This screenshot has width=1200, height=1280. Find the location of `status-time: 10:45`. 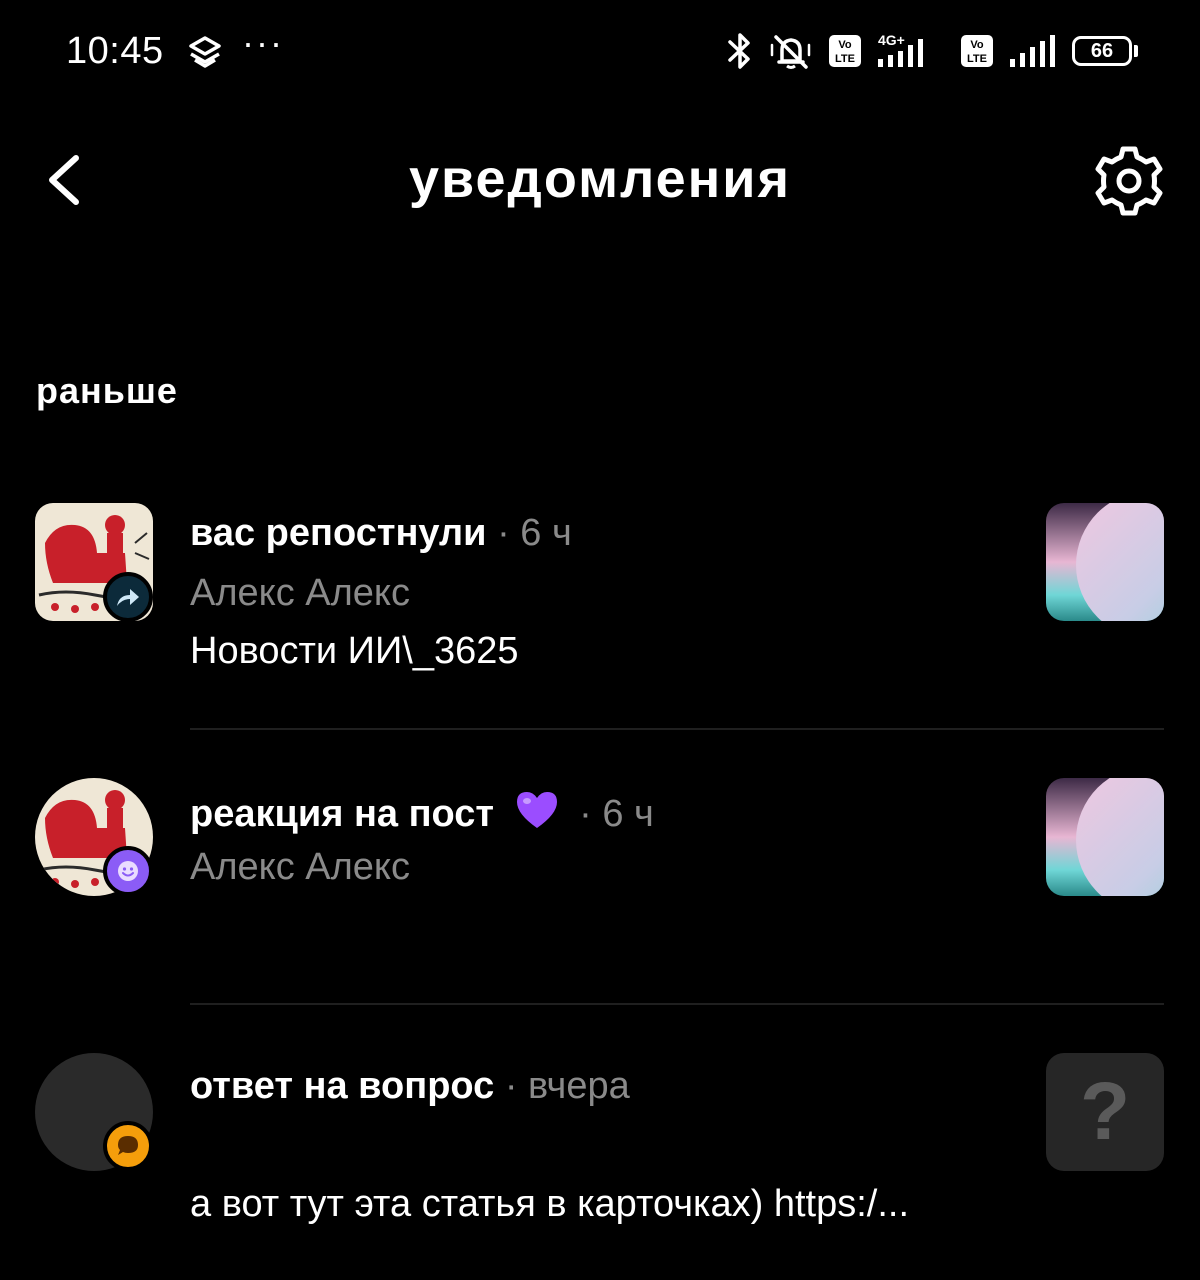

status-time: 10:45 is located at coordinates (115, 51).